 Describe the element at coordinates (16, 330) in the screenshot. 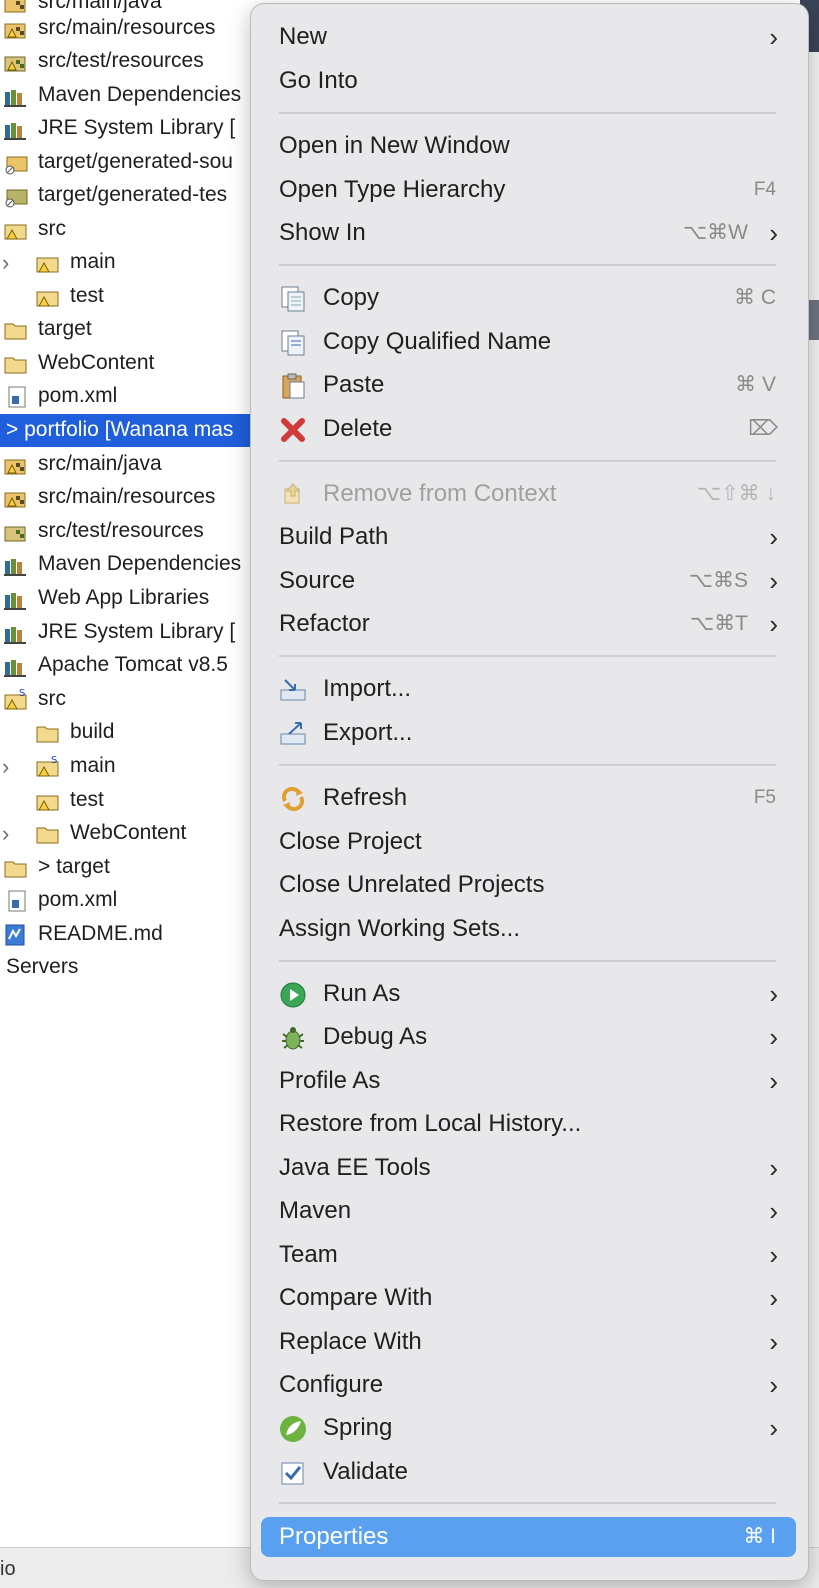

I see `folder-icon` at that location.